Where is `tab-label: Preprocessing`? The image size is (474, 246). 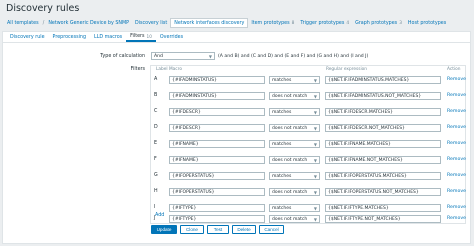
tab-label: Preprocessing is located at coordinates (69, 37).